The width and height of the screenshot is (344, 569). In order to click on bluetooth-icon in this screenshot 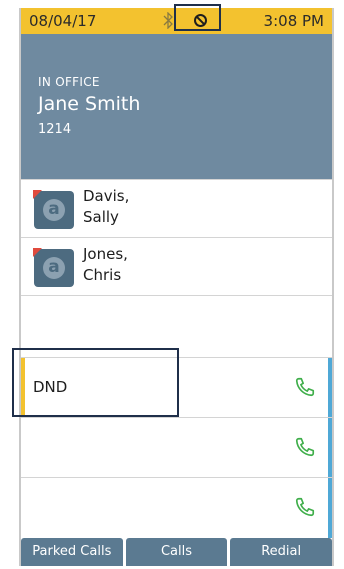, I will do `click(168, 20)`.